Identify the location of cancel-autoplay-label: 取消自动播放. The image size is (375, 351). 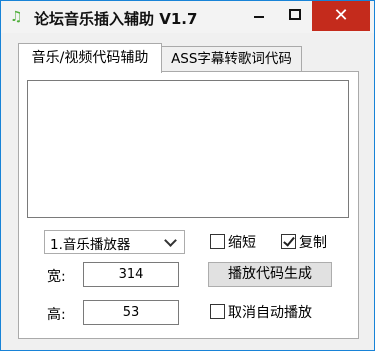
(270, 313).